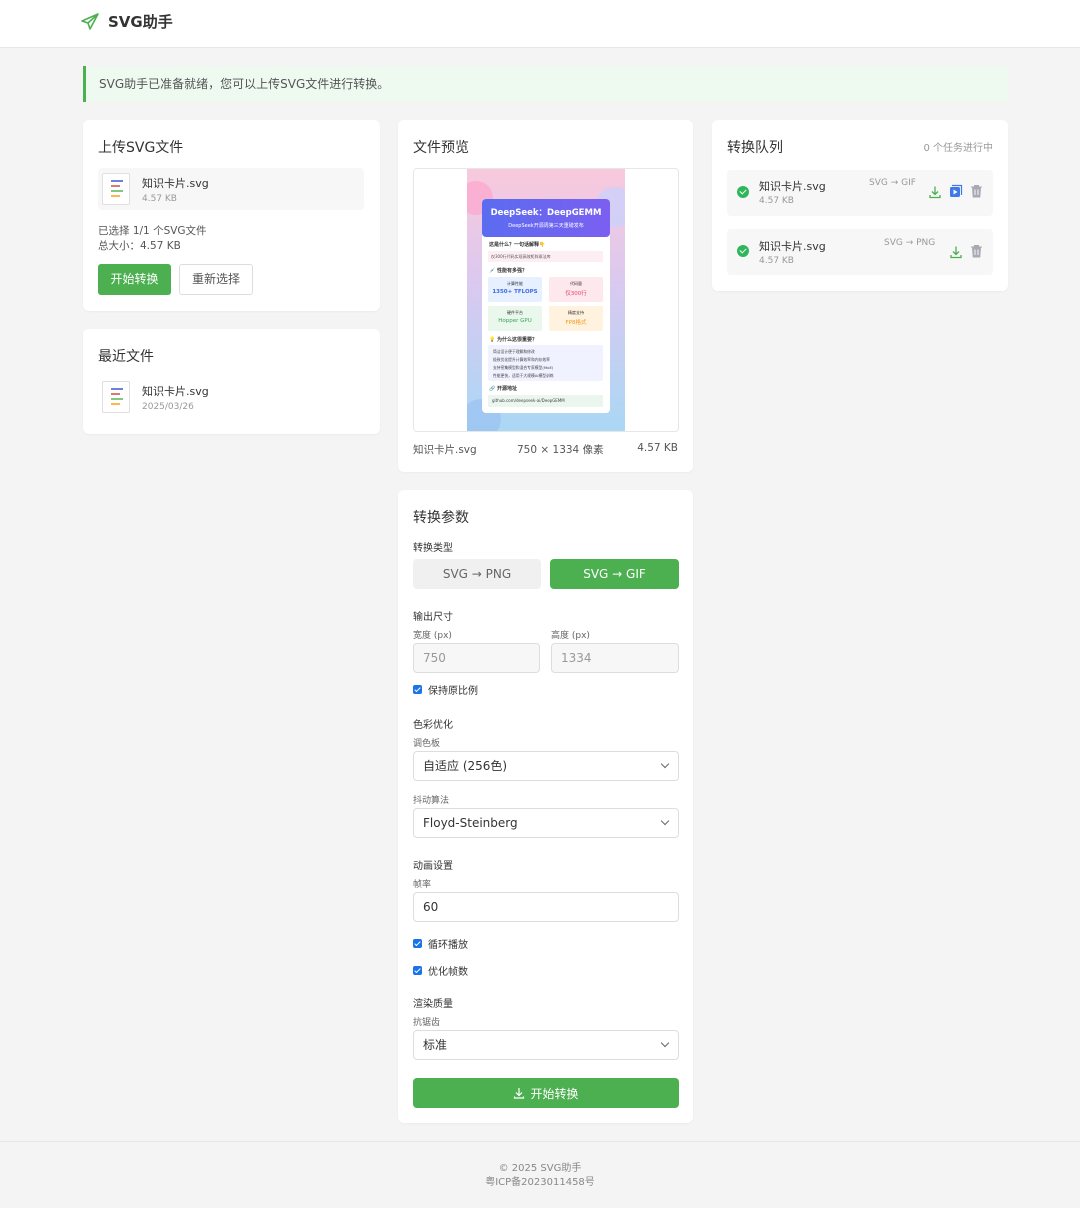 This screenshot has width=1080, height=1208. Describe the element at coordinates (546, 213) in the screenshot. I see `preview-card-title: DeepSeek：DeepGEMM` at that location.